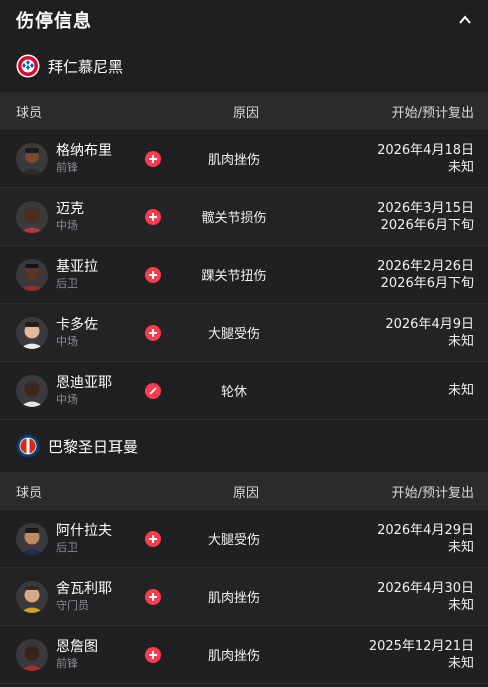 The image size is (488, 687). I want to click on player-info: 基亚拉 后卫, so click(99, 274).